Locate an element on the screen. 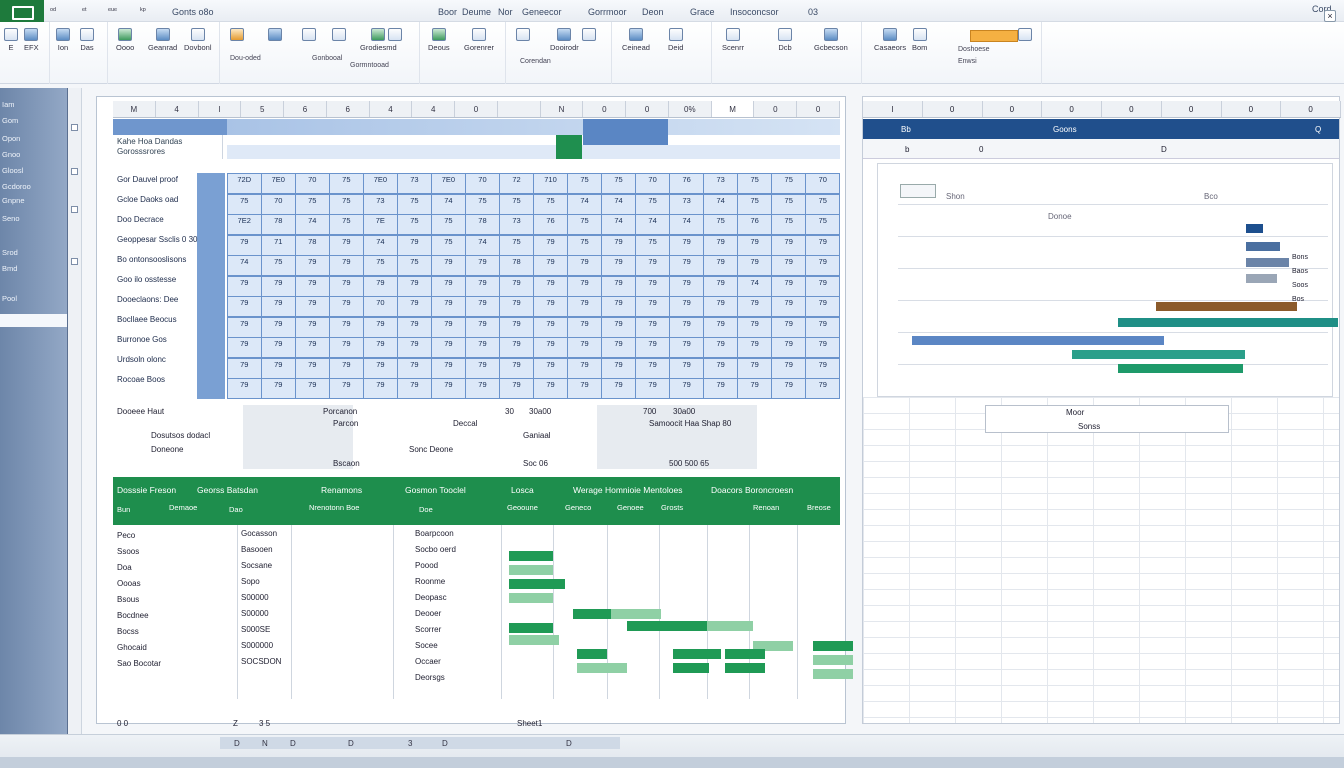 This screenshot has width=1344, height=768. row-label: Rocoae Boos is located at coordinates (139, 380).